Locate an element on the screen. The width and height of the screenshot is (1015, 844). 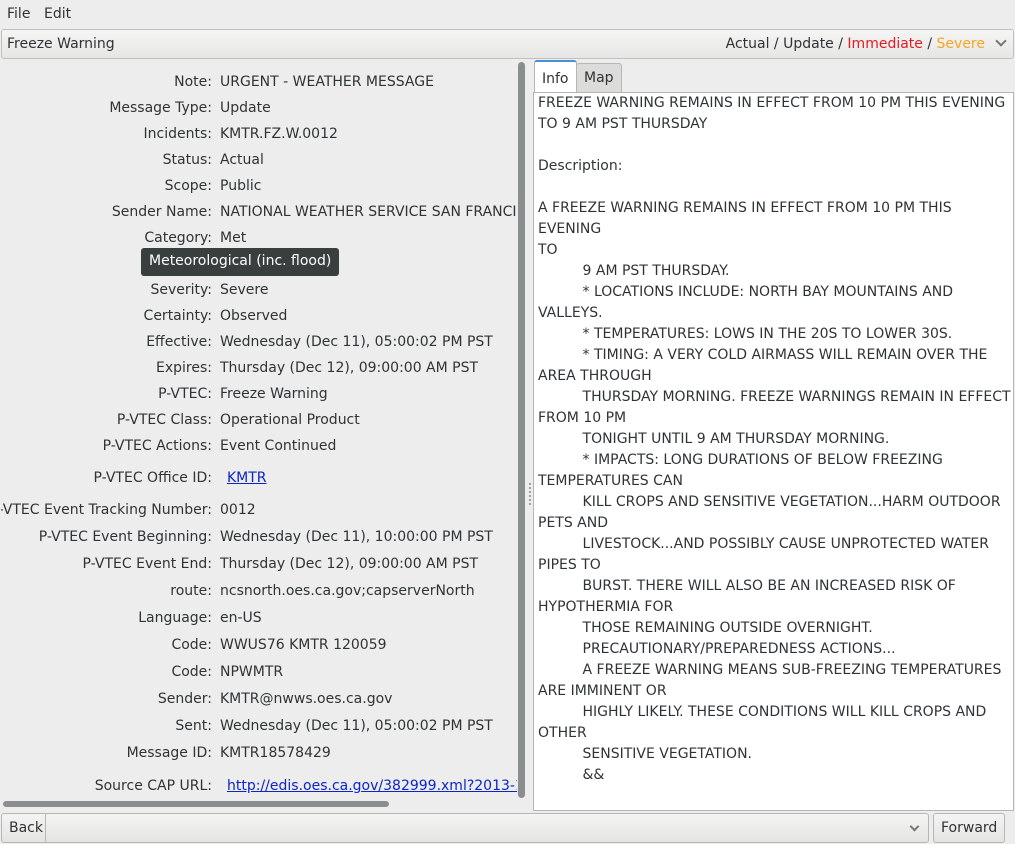
detail-row: Status: Actual is located at coordinates (259, 163).